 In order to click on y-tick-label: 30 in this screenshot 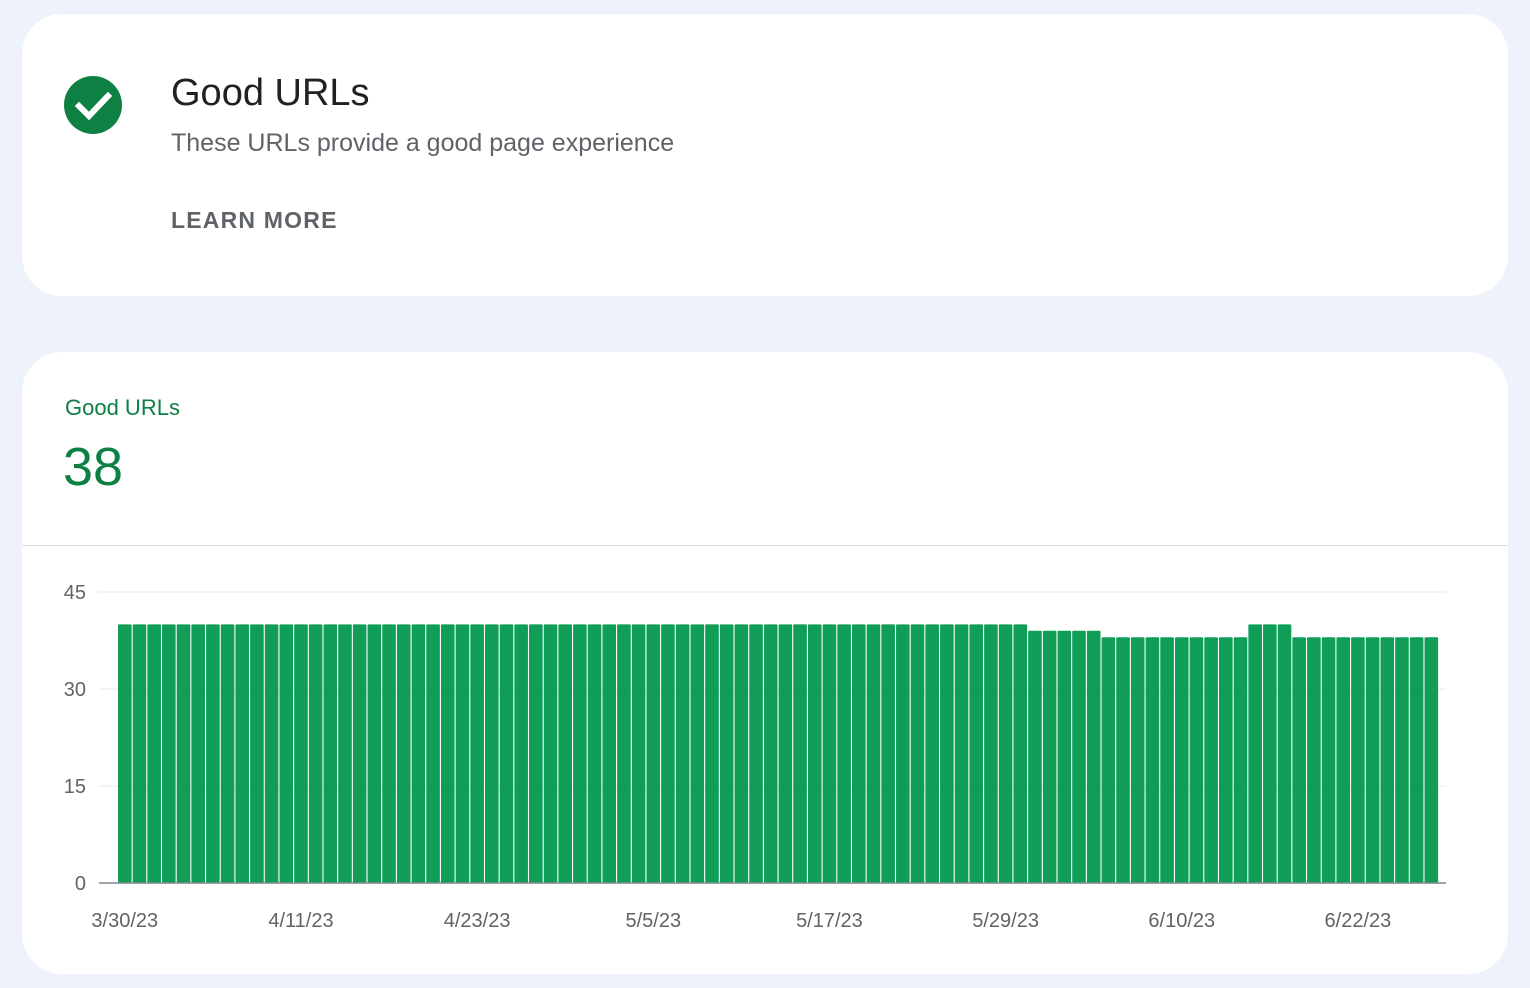, I will do `click(75, 690)`.